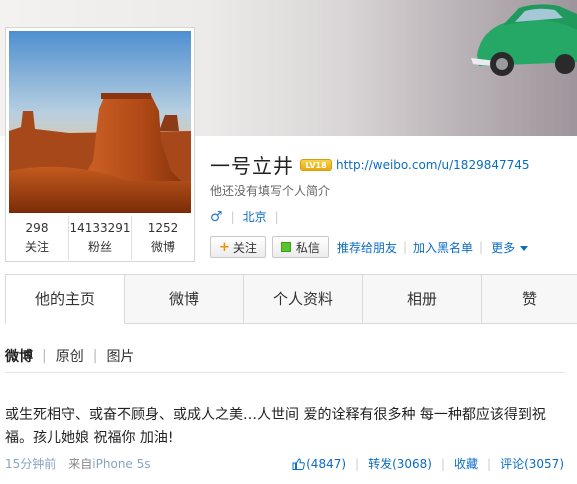 This screenshot has height=484, width=577. What do you see at coordinates (532, 463) in the screenshot?
I see `comment-button: 评论(3057)` at bounding box center [532, 463].